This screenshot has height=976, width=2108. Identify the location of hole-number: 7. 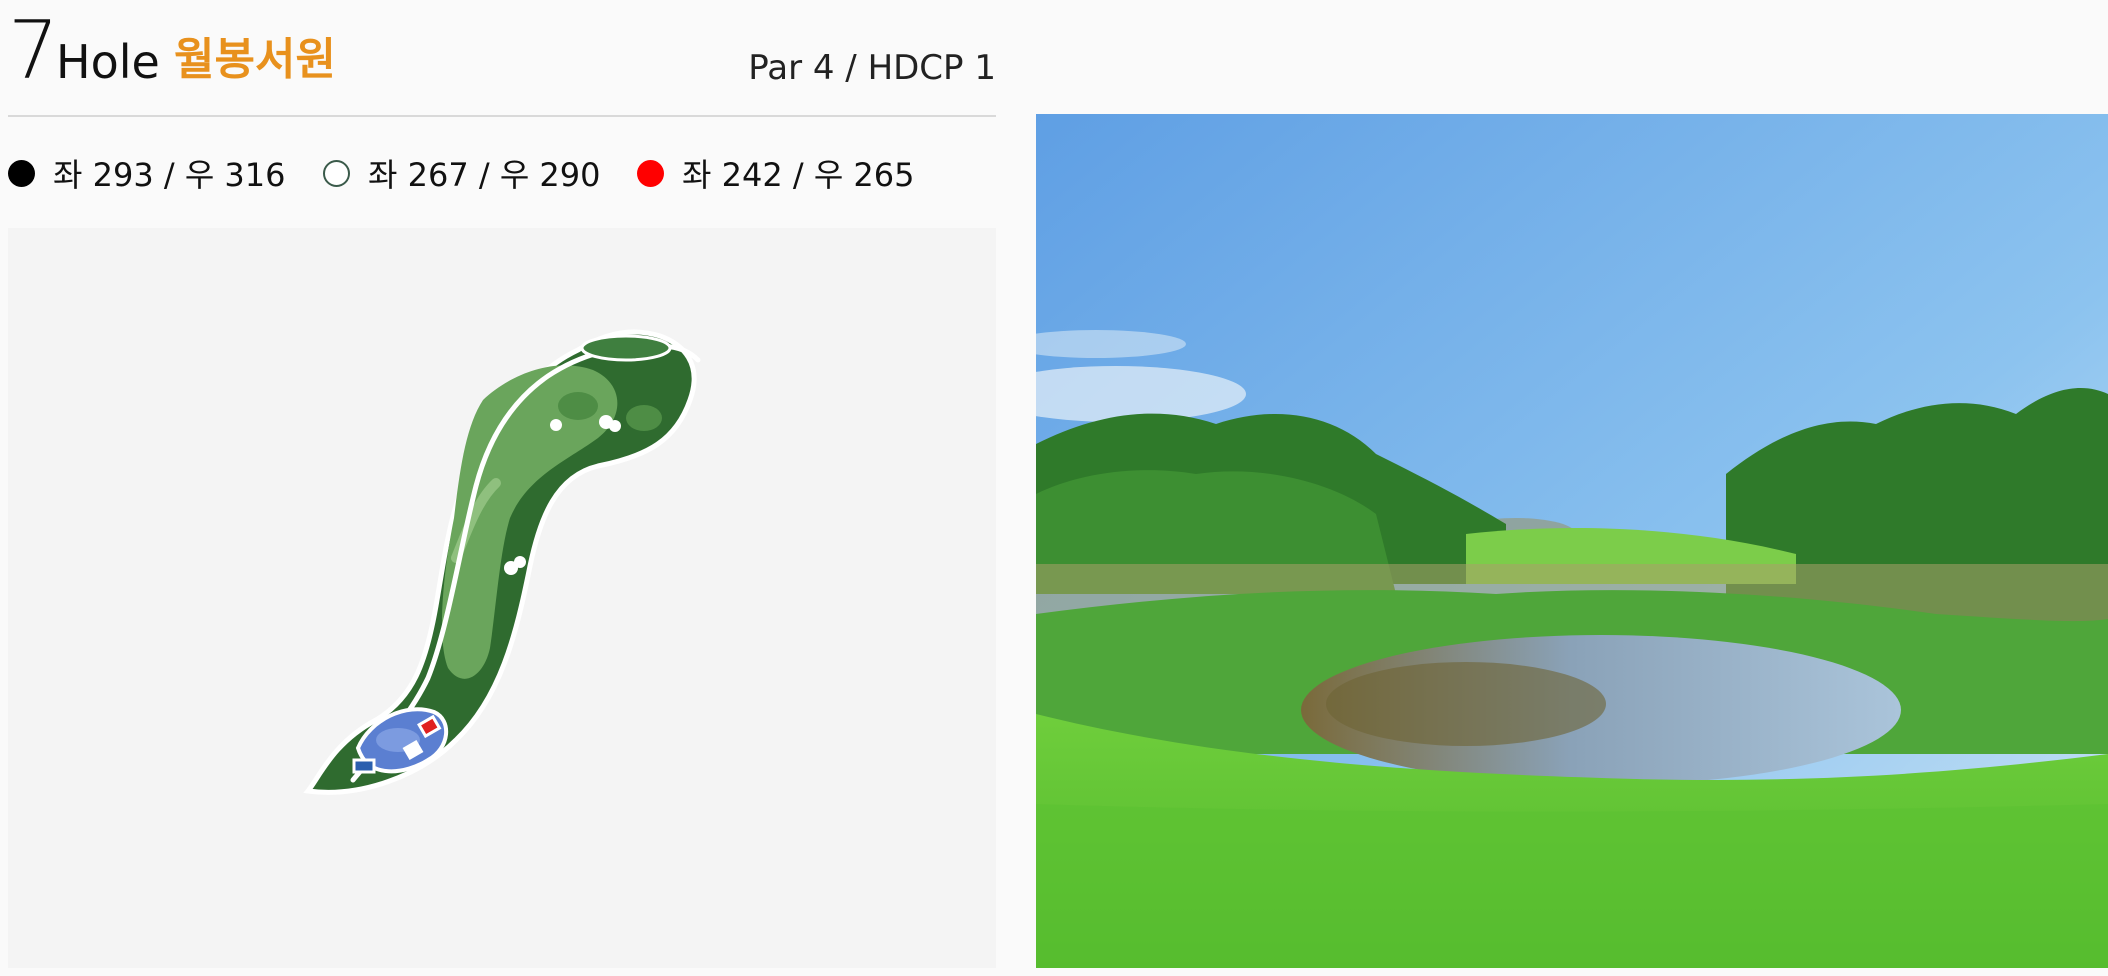
(33, 50).